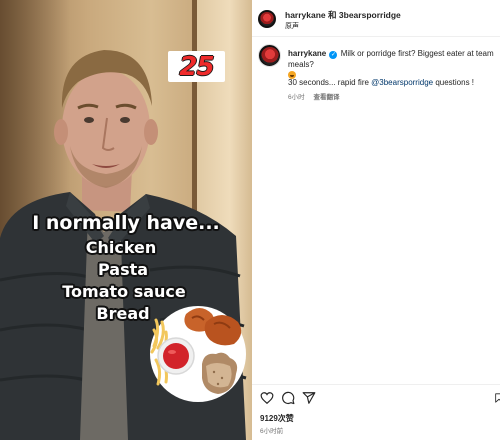  I want to click on caption-avatar, so click(269, 55).